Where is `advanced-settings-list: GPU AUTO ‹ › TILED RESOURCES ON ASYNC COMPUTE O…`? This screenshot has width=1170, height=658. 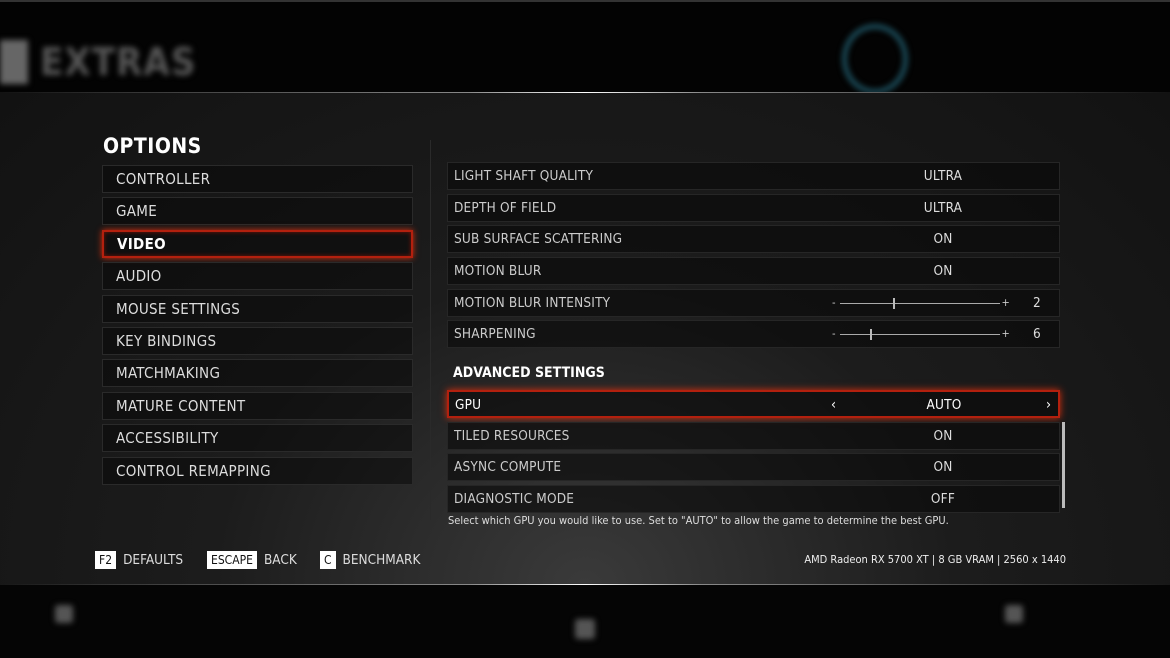 advanced-settings-list: GPU AUTO ‹ › TILED RESOURCES ON ASYNC COMPUTE O… is located at coordinates (753, 453).